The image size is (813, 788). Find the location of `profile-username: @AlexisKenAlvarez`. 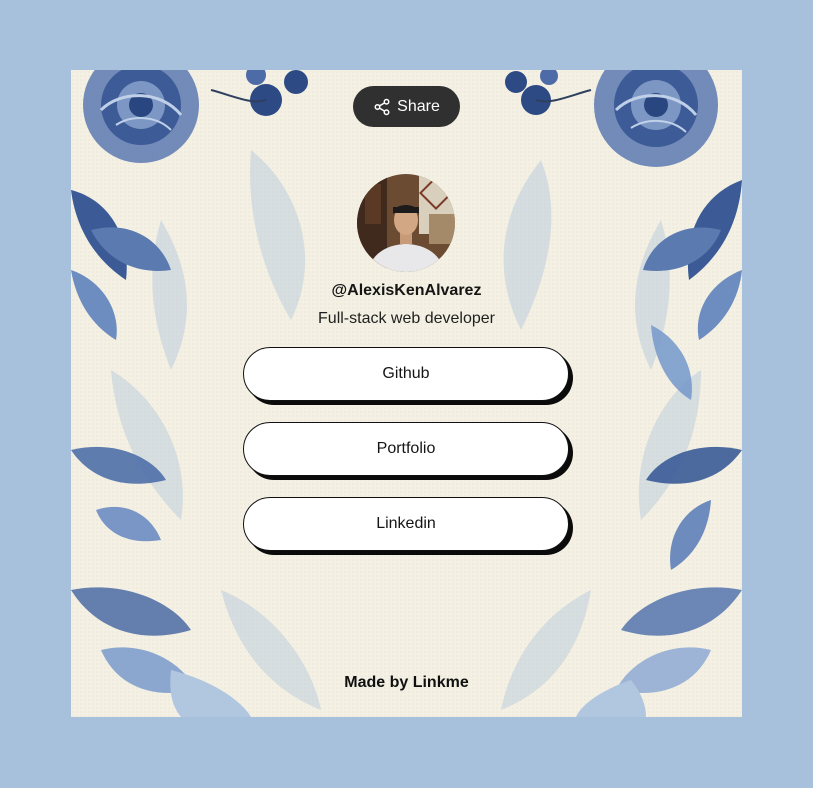

profile-username: @AlexisKenAlvarez is located at coordinates (406, 290).